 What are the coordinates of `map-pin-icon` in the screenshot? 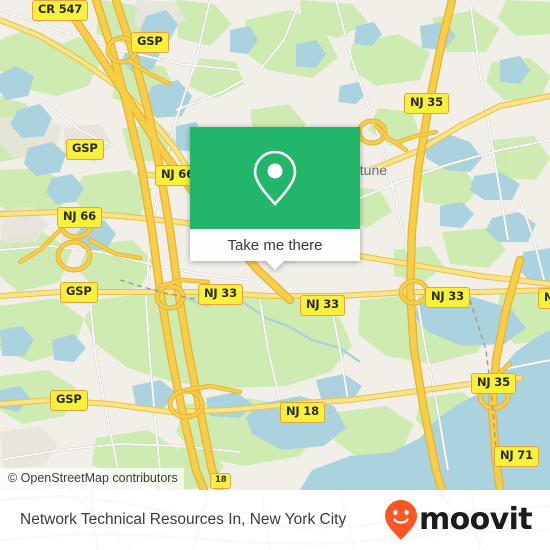 It's located at (275, 178).